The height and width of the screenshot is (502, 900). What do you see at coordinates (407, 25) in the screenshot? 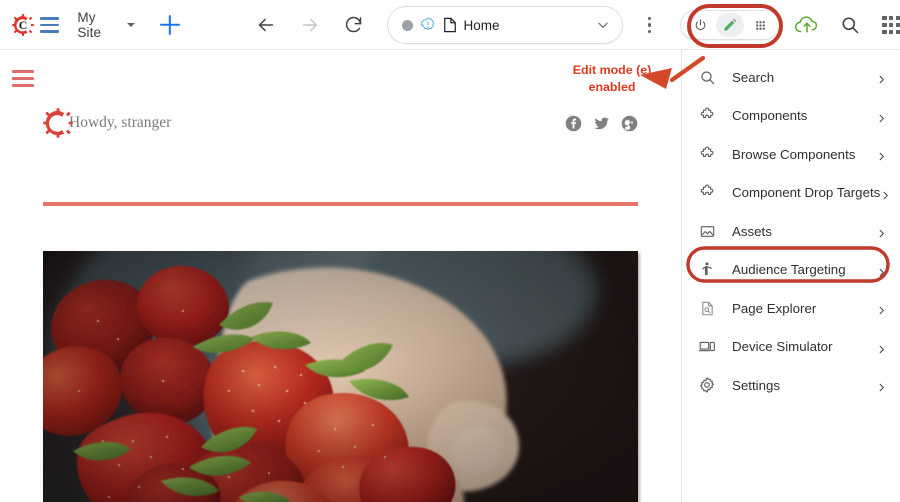
I see `gray-dot-icon` at bounding box center [407, 25].